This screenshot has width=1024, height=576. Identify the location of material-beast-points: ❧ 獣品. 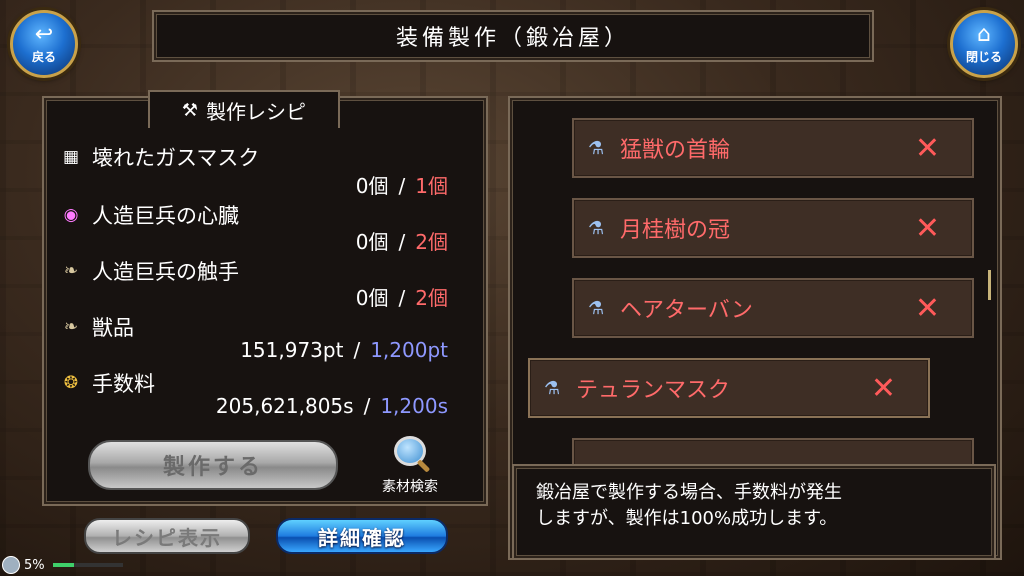
(96, 327).